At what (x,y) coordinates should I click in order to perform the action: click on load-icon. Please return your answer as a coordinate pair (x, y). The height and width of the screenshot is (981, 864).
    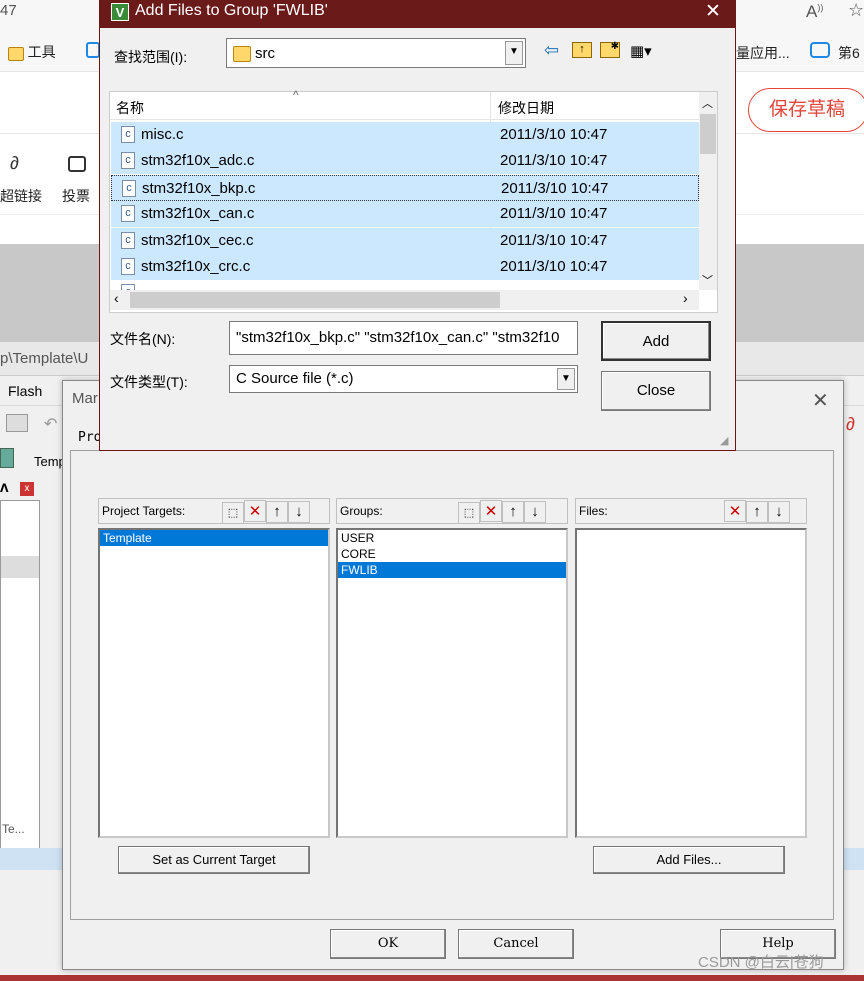
    Looking at the image, I should click on (7, 458).